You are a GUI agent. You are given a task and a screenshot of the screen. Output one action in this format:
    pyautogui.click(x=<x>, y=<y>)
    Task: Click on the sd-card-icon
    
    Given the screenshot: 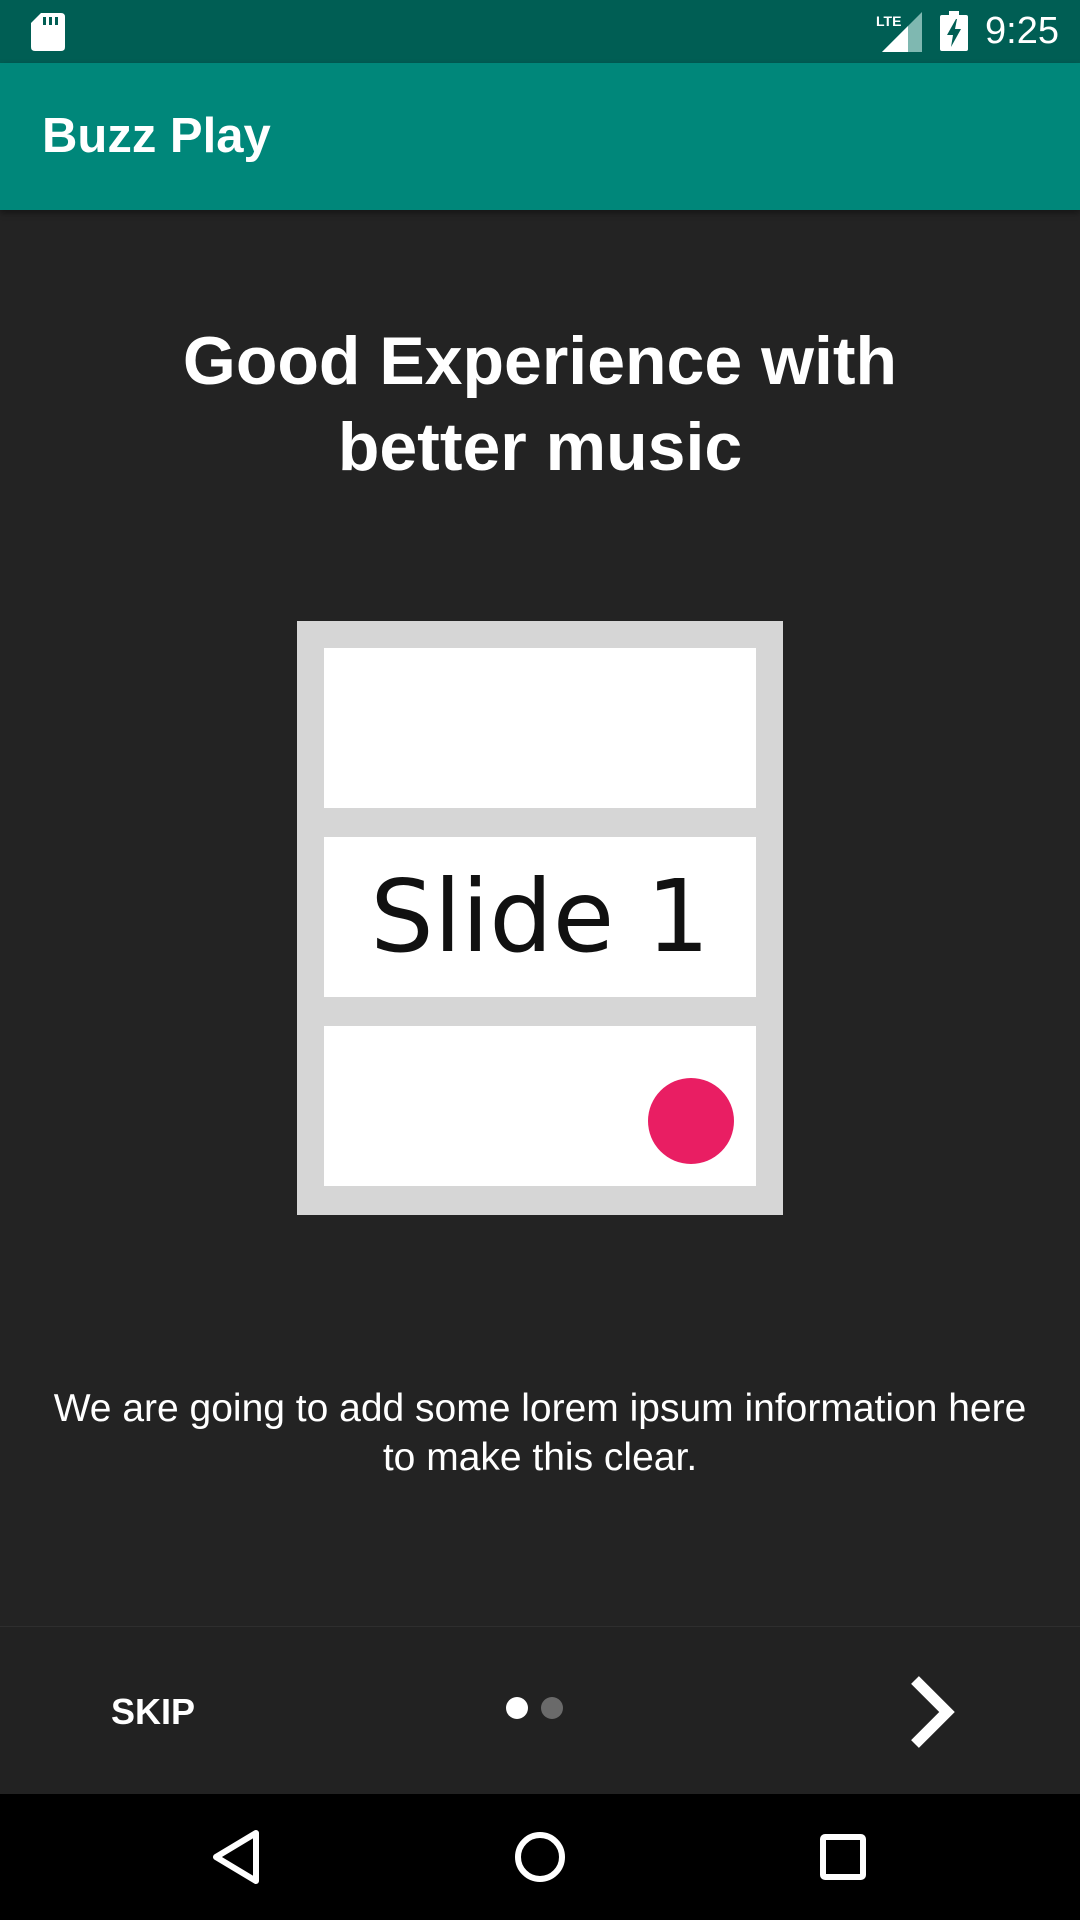 What is the action you would take?
    pyautogui.click(x=48, y=32)
    